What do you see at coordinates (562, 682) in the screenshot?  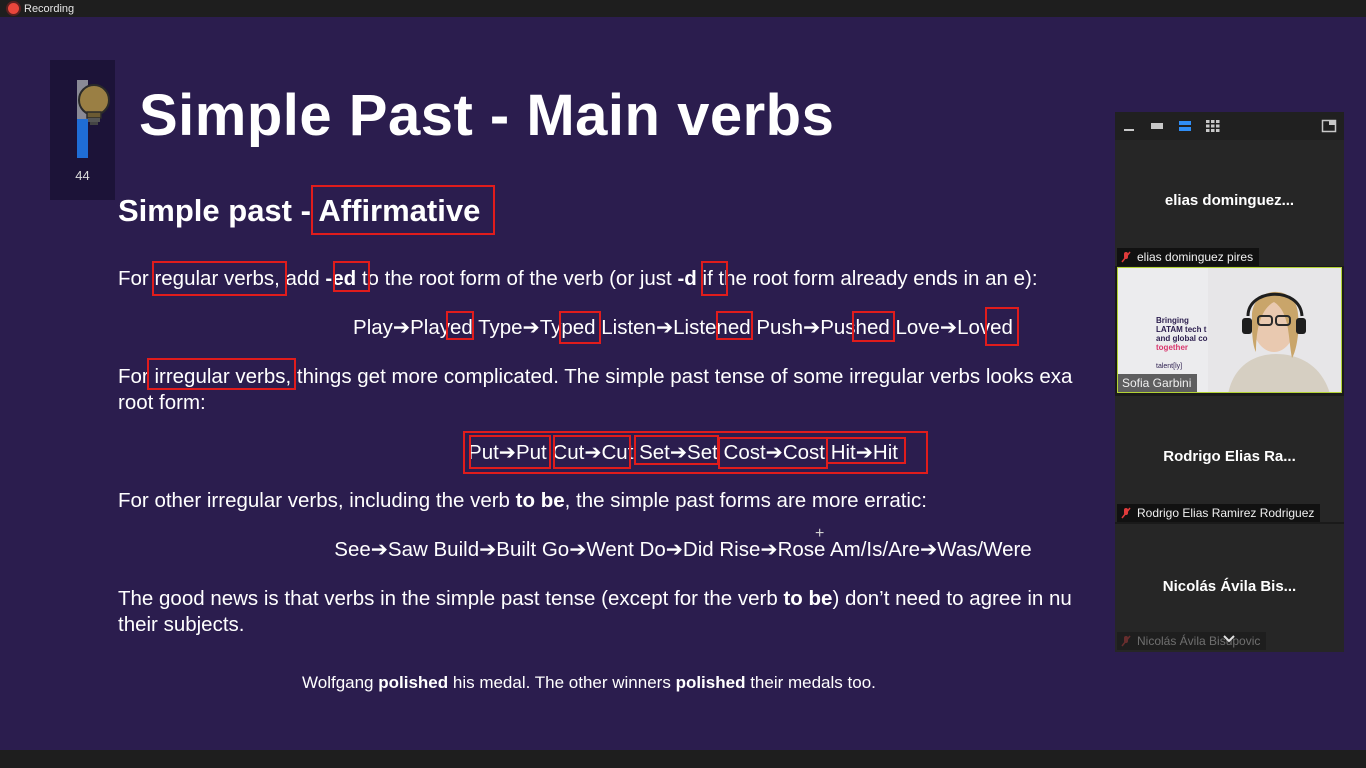 I see `text-run: his medal. The other winners` at bounding box center [562, 682].